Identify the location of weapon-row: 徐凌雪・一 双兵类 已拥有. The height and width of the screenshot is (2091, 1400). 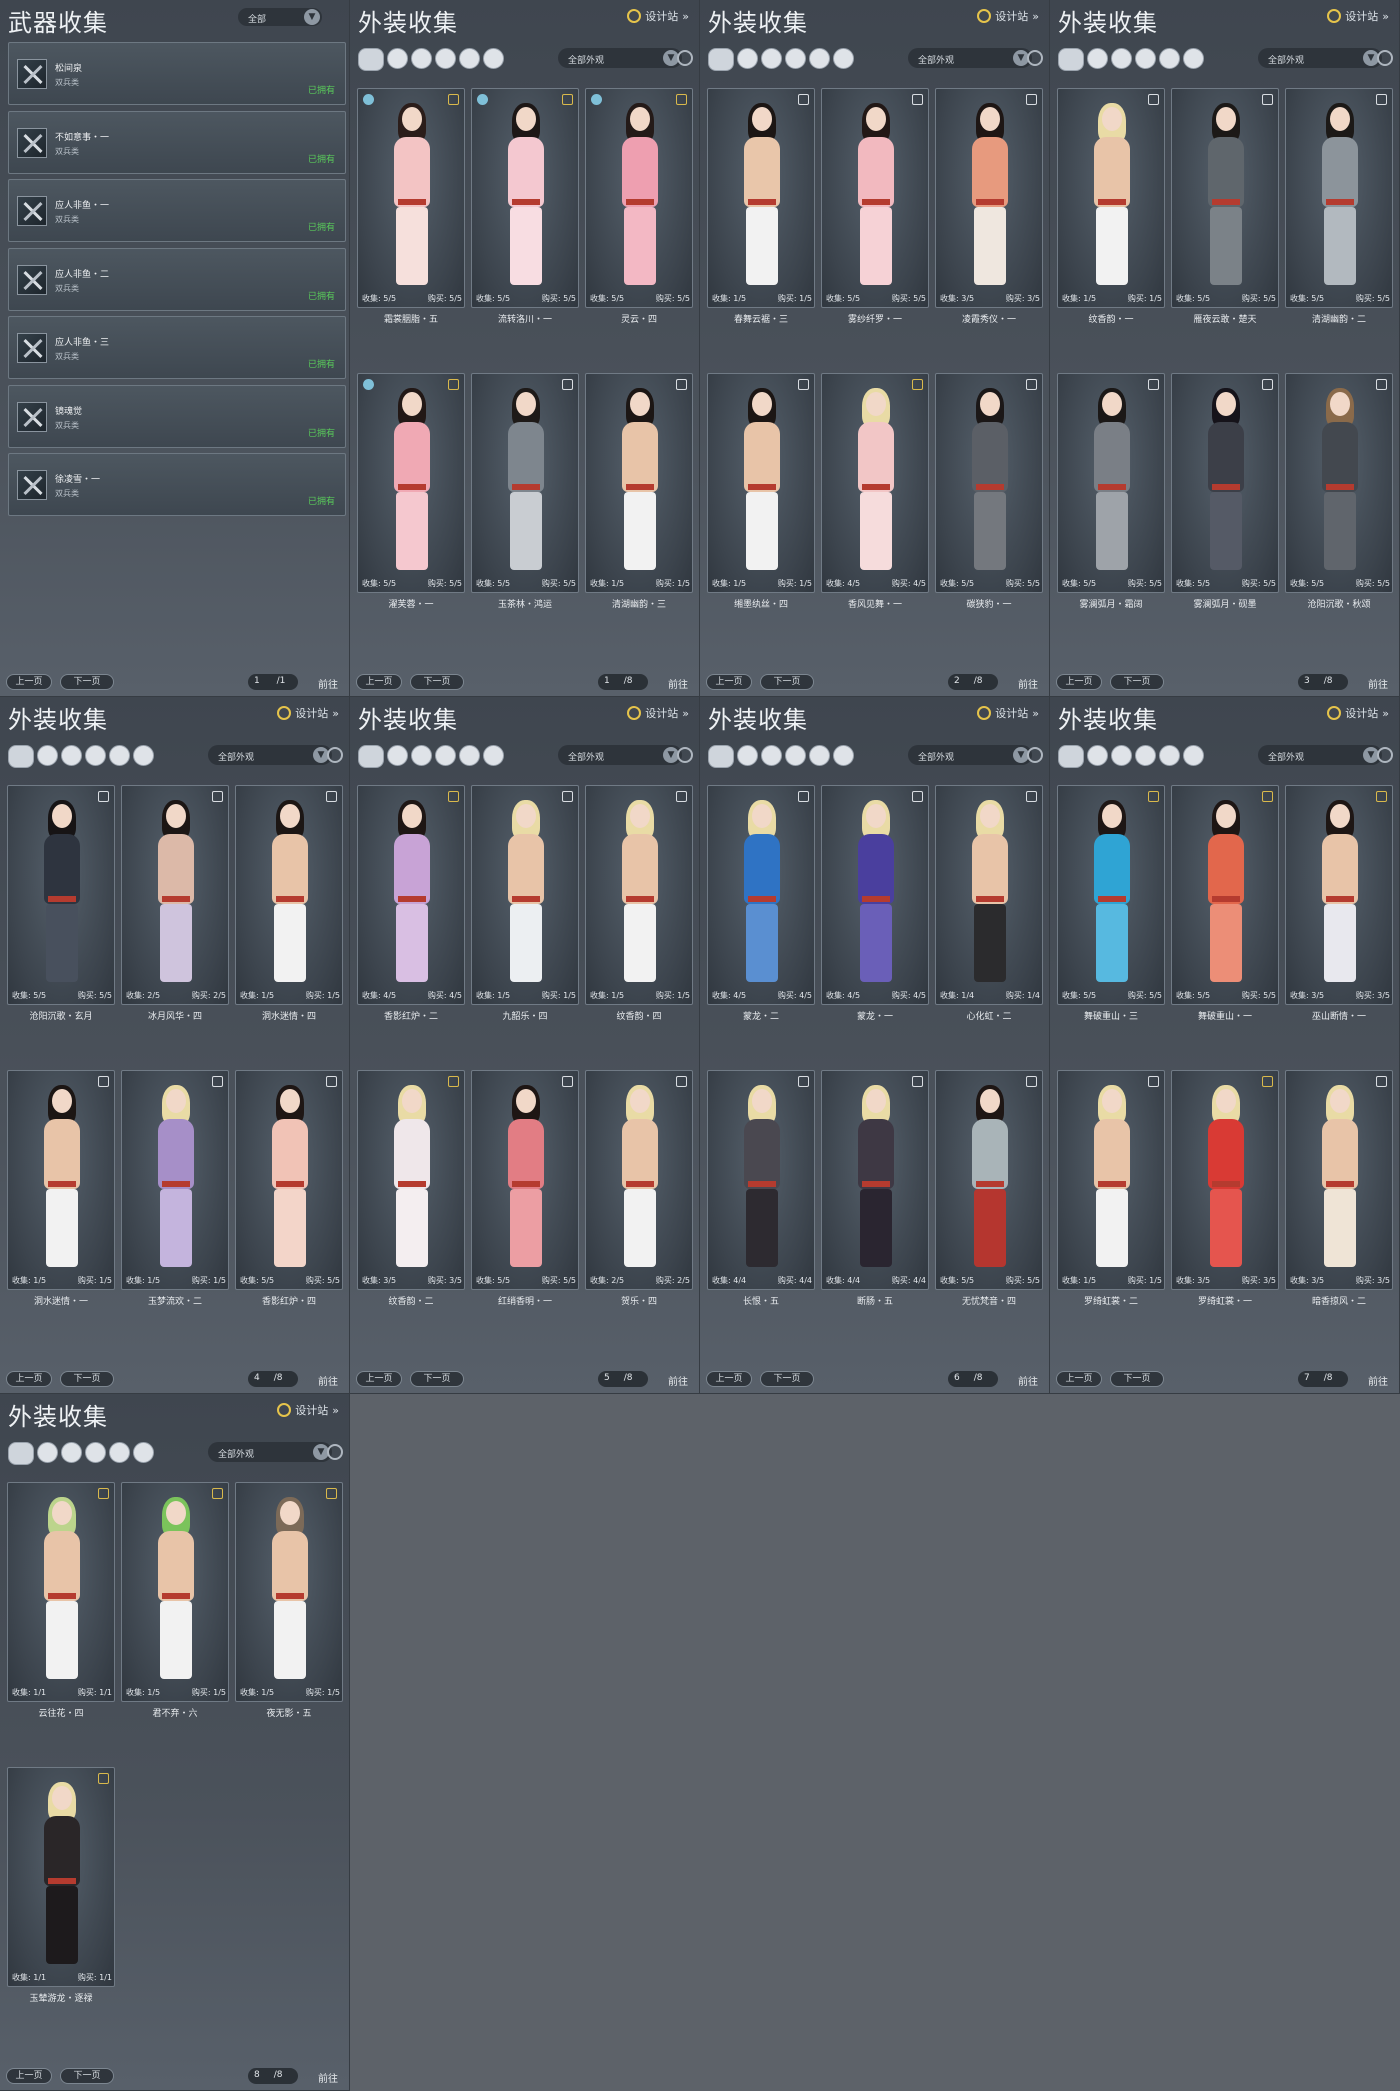
(177, 484).